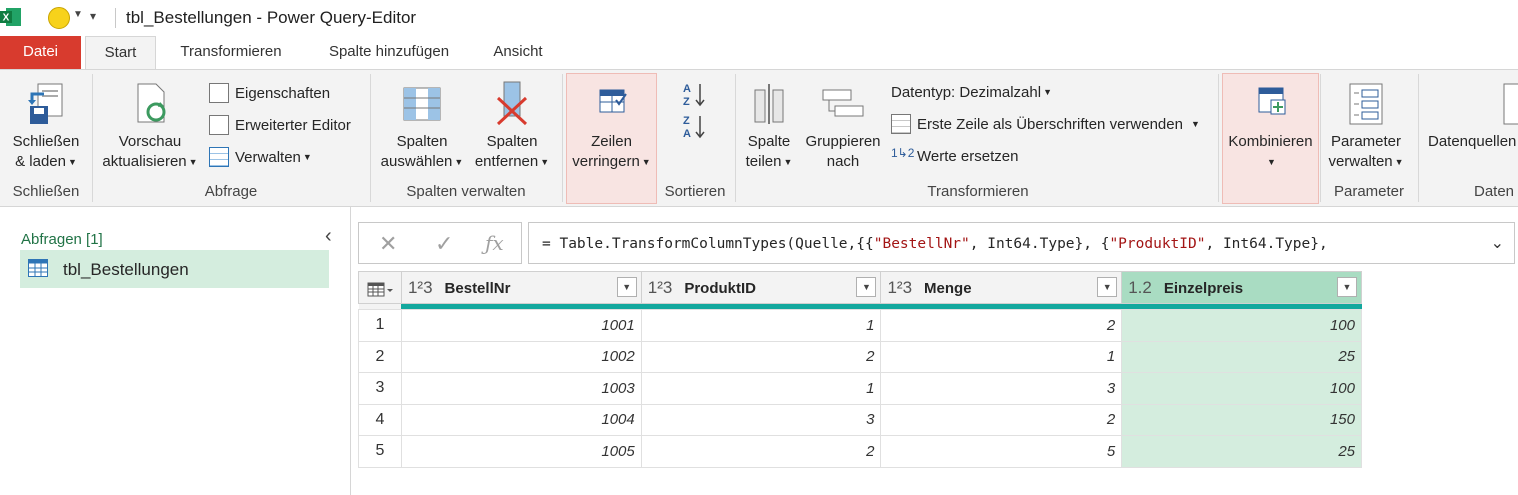 This screenshot has height=495, width=1518. Describe the element at coordinates (1510, 104) in the screenshot. I see `data-source-settings-icon` at that location.